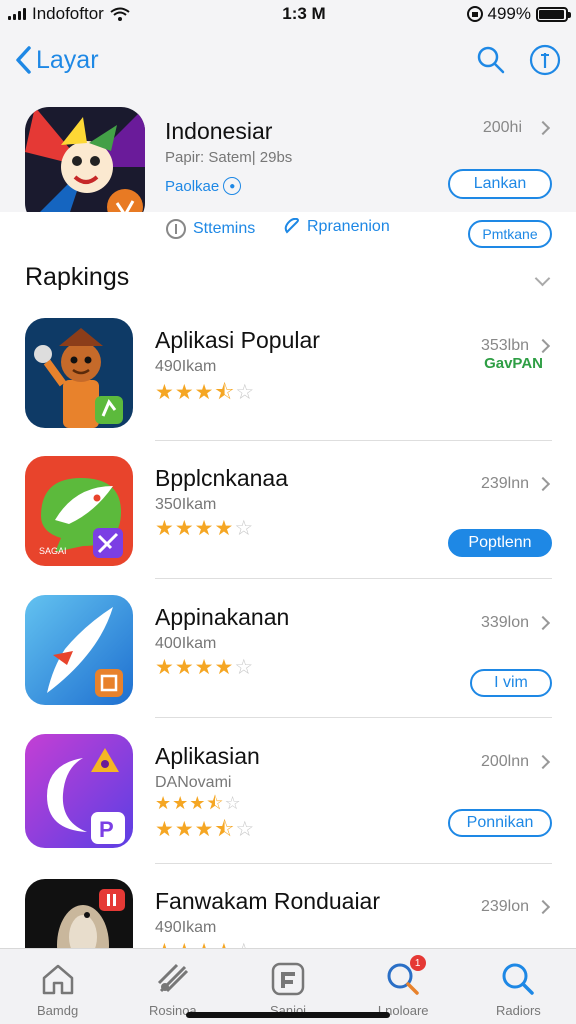  I want to click on rotation-lock-icon, so click(474, 14).